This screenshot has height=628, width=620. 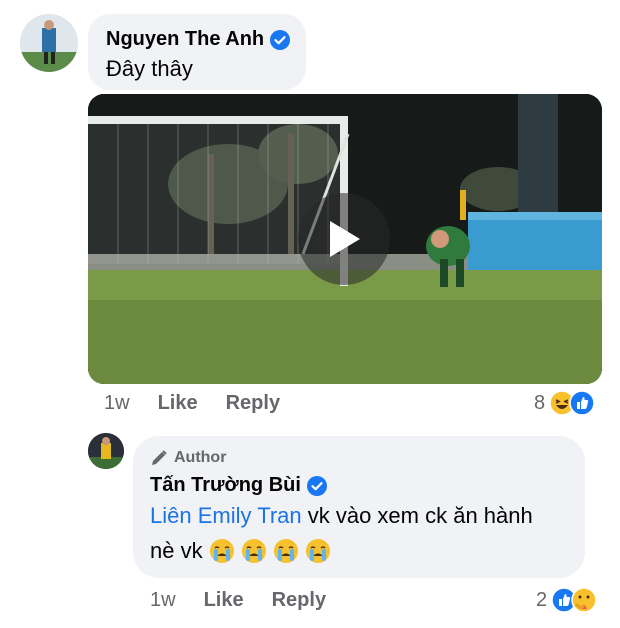 I want to click on reply-text-continued: nè vk, so click(x=176, y=550).